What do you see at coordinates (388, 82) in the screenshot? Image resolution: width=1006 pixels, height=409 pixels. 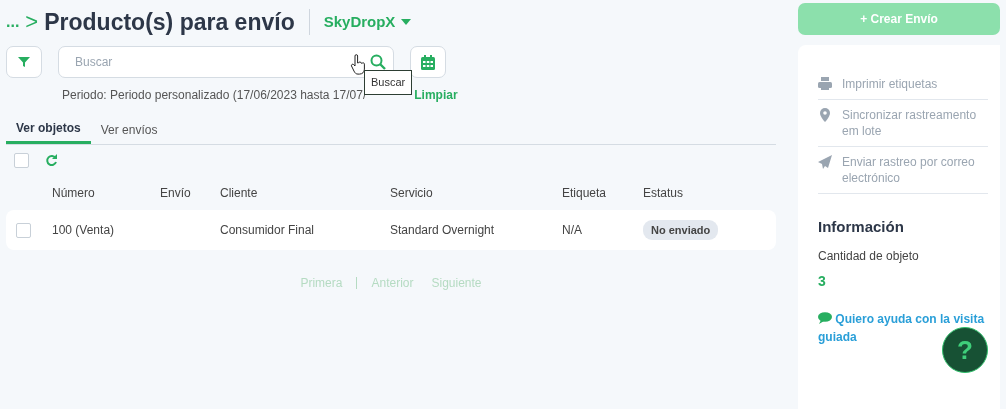 I see `search-tooltip: Buscar` at bounding box center [388, 82].